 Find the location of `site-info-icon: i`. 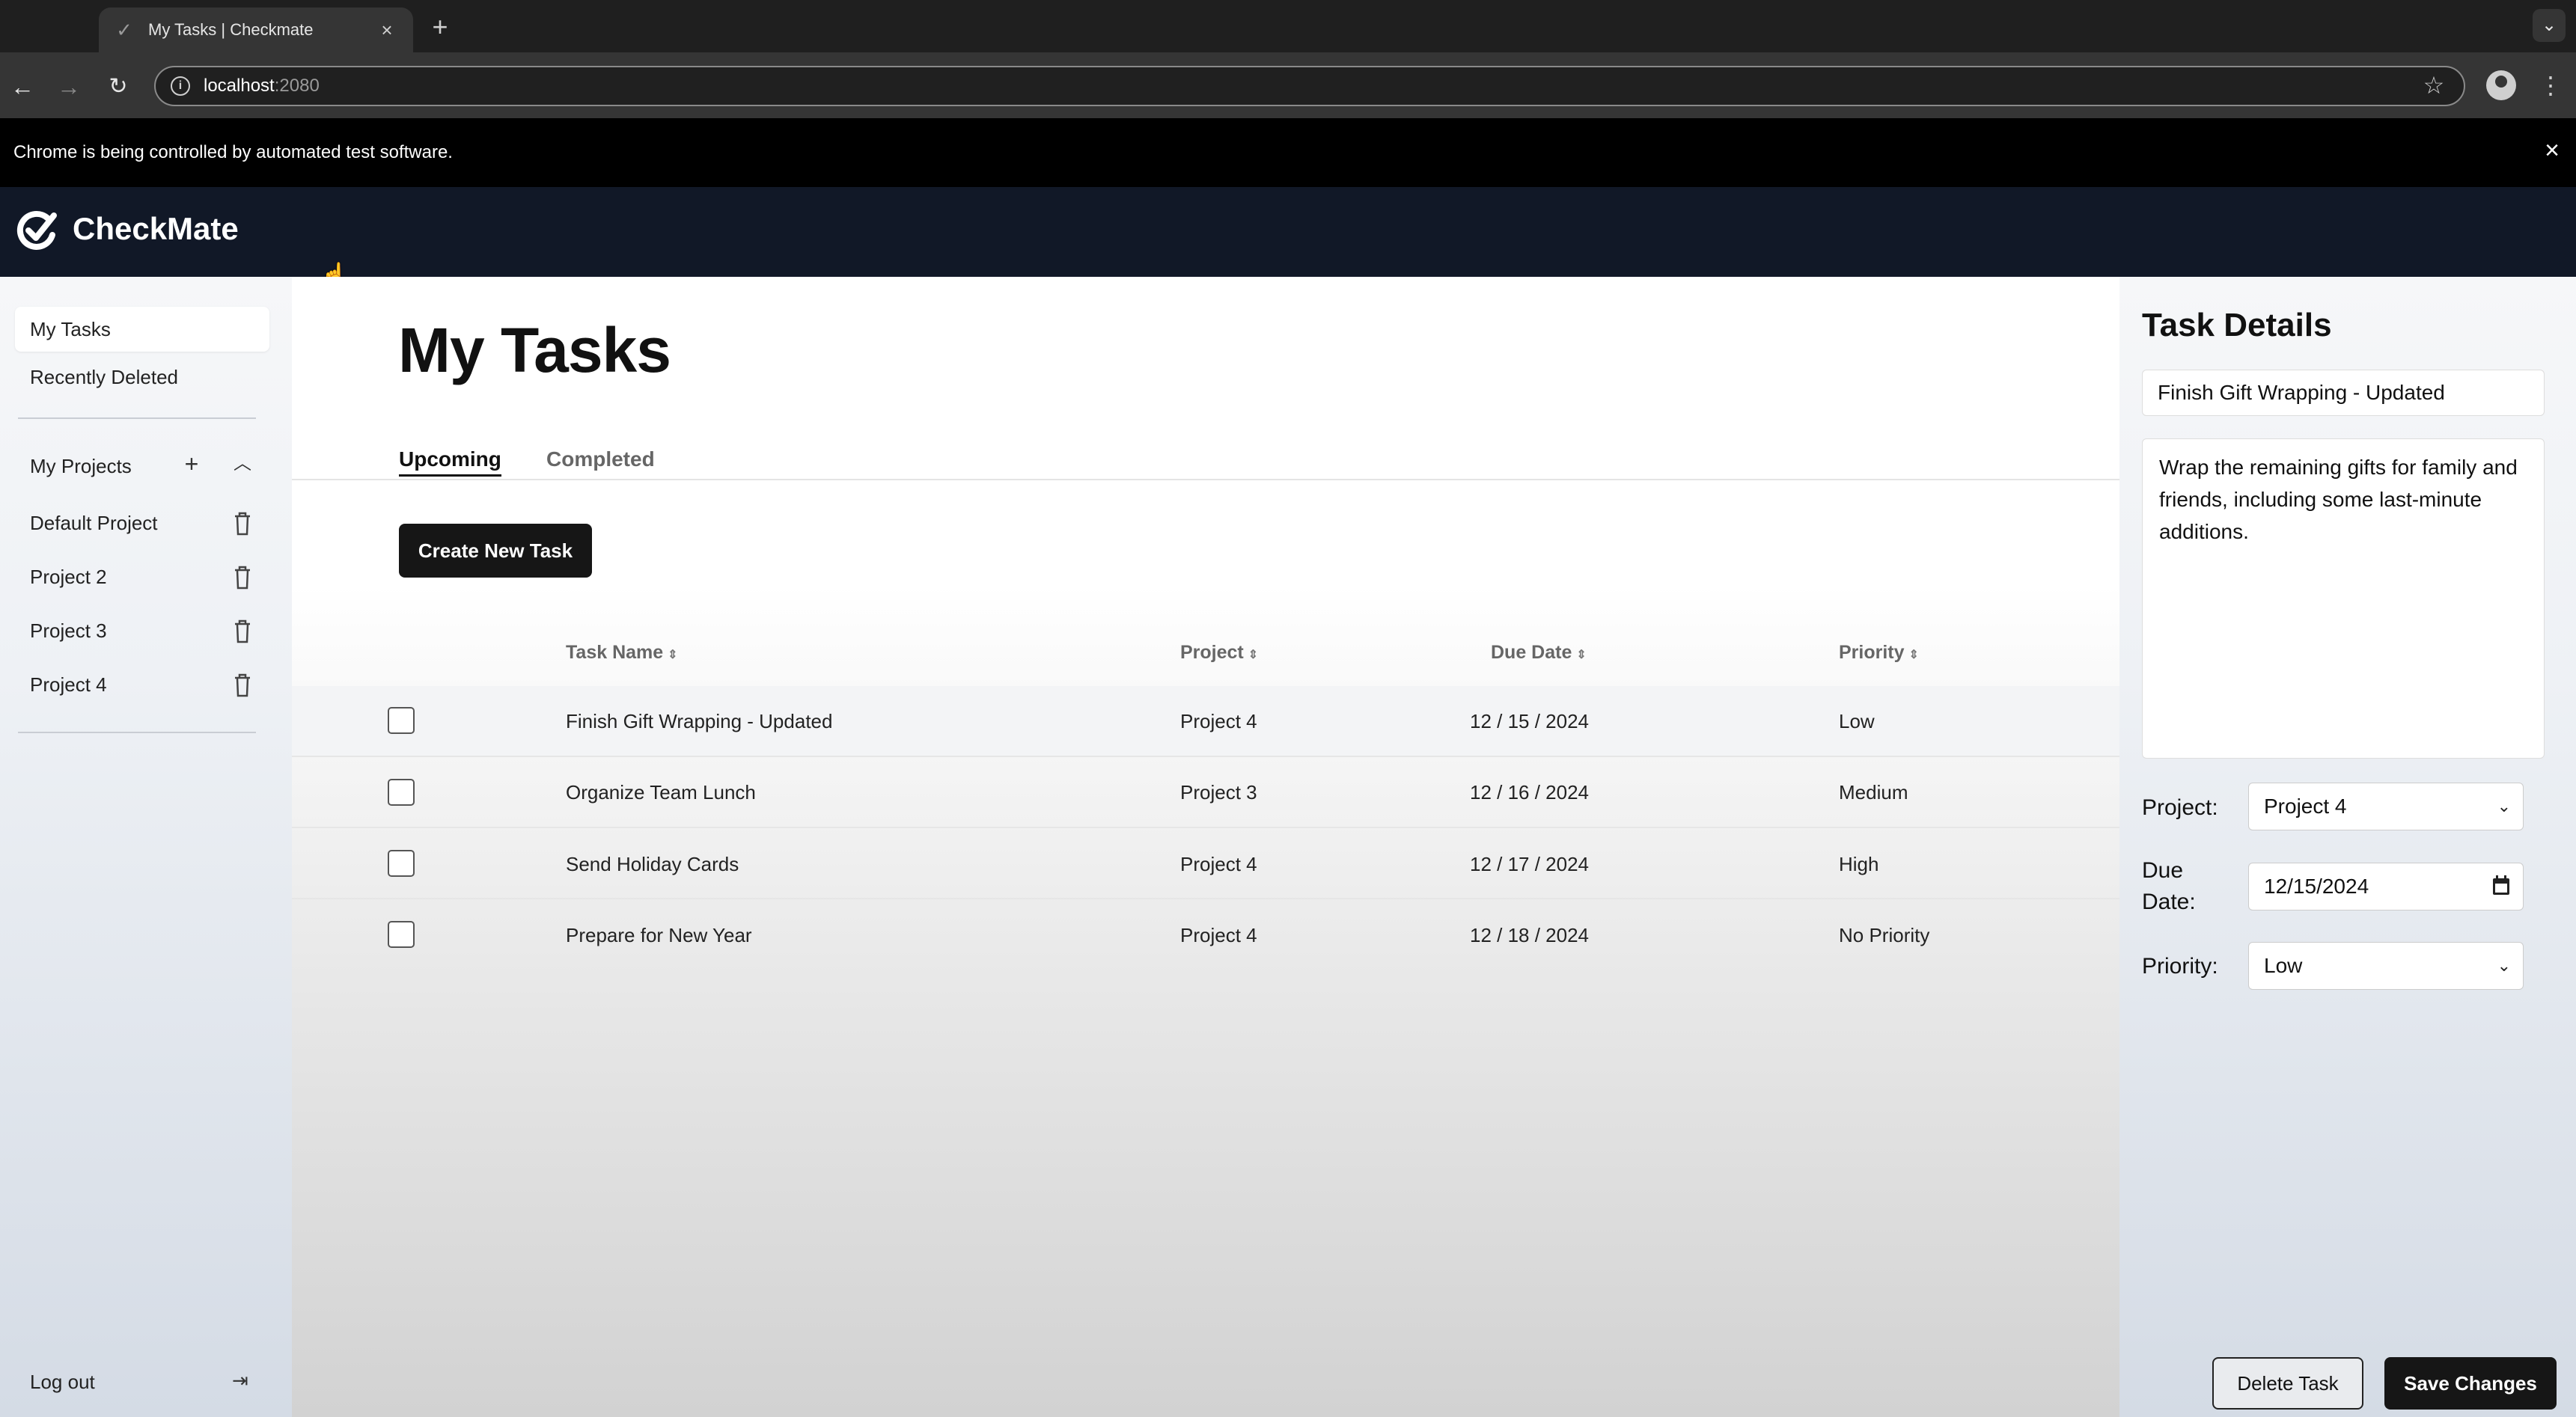

site-info-icon: i is located at coordinates (180, 86).